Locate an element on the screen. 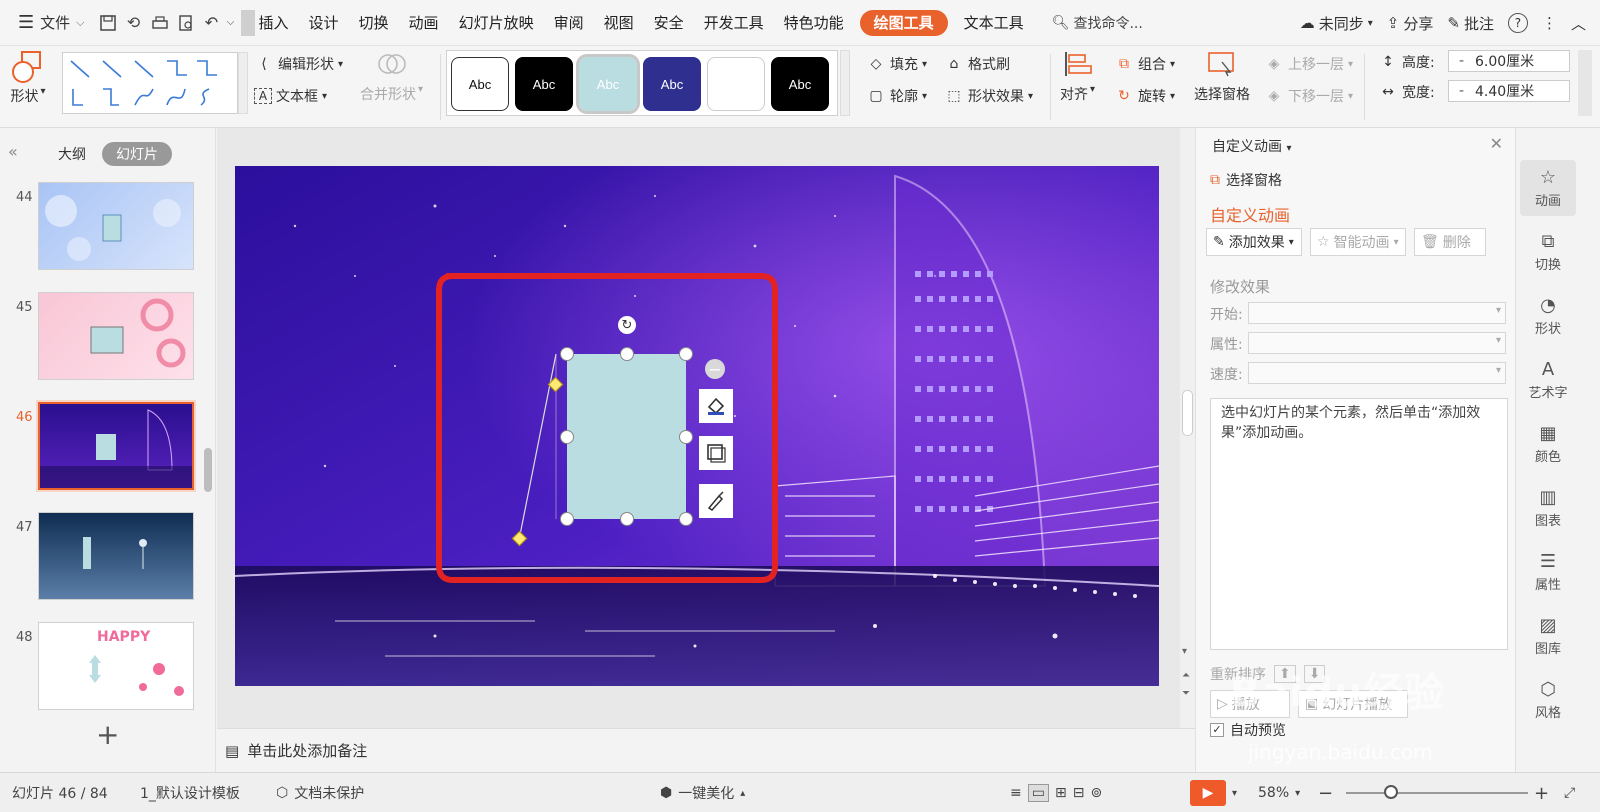 The image size is (1600, 812). resize-handle-w is located at coordinates (567, 437).